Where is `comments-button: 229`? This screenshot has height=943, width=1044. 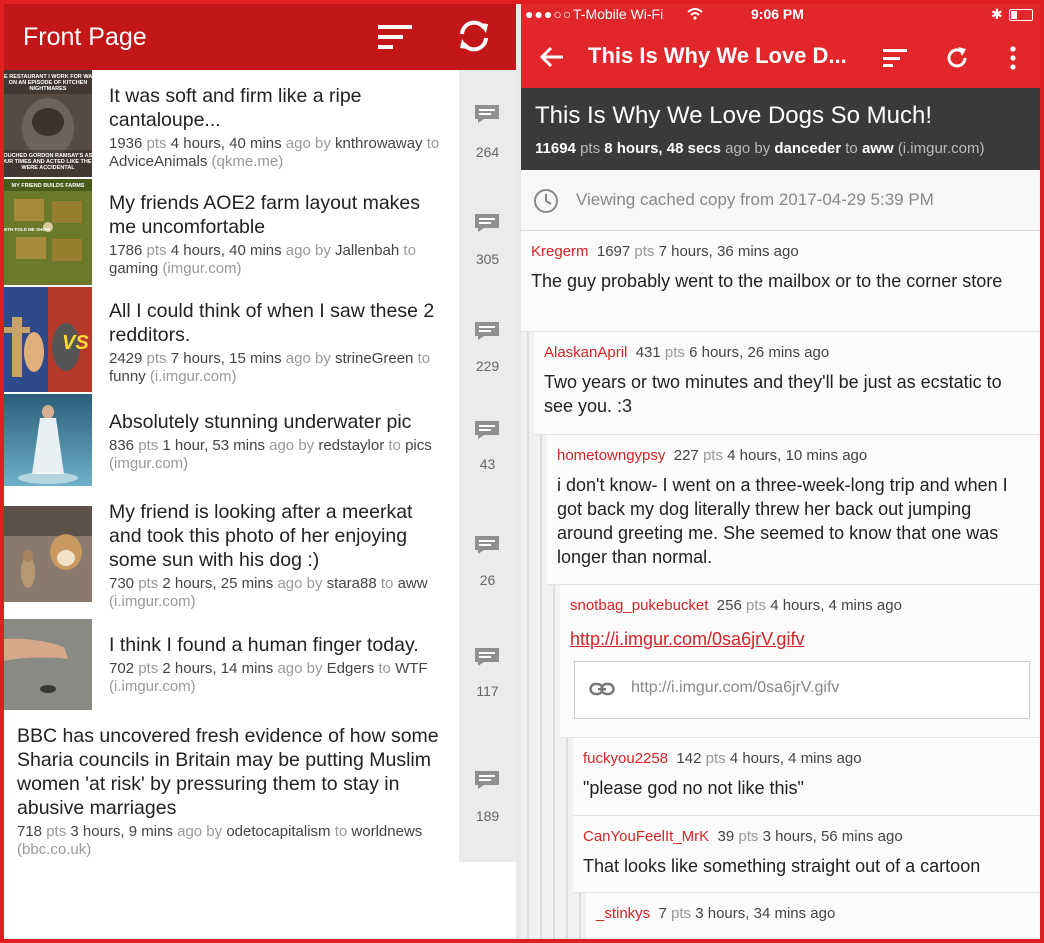 comments-button: 229 is located at coordinates (487, 340).